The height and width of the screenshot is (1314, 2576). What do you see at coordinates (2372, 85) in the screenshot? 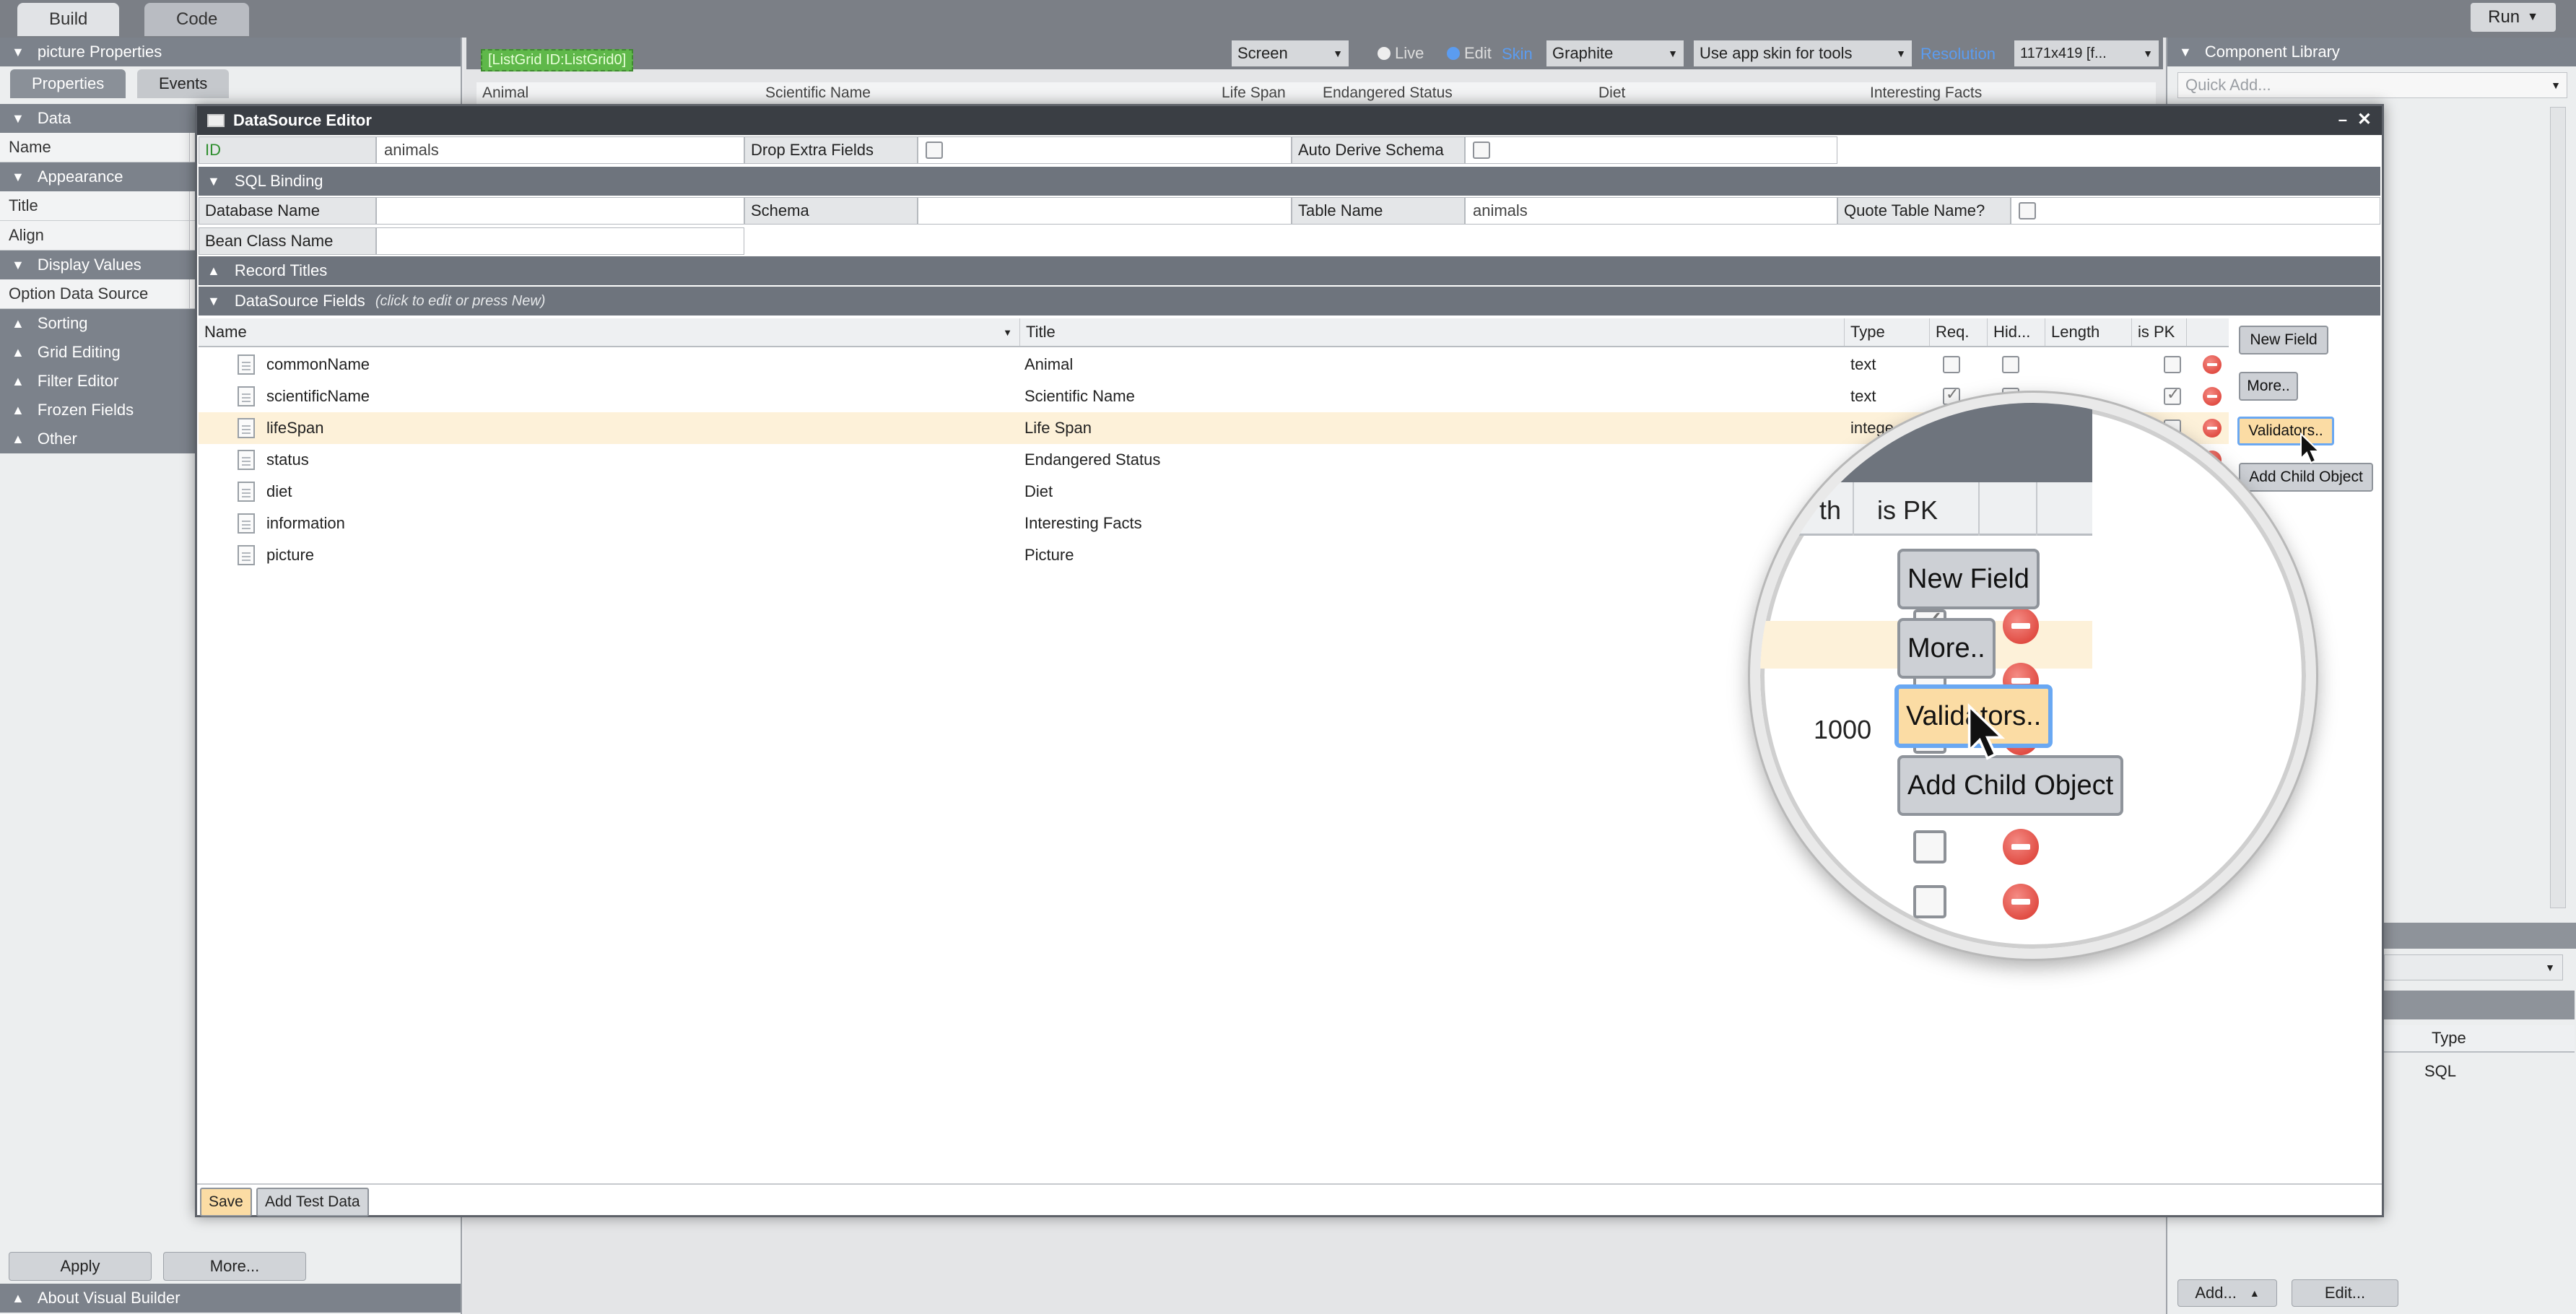
I see `quick-add-input: Quick Add... ▼` at bounding box center [2372, 85].